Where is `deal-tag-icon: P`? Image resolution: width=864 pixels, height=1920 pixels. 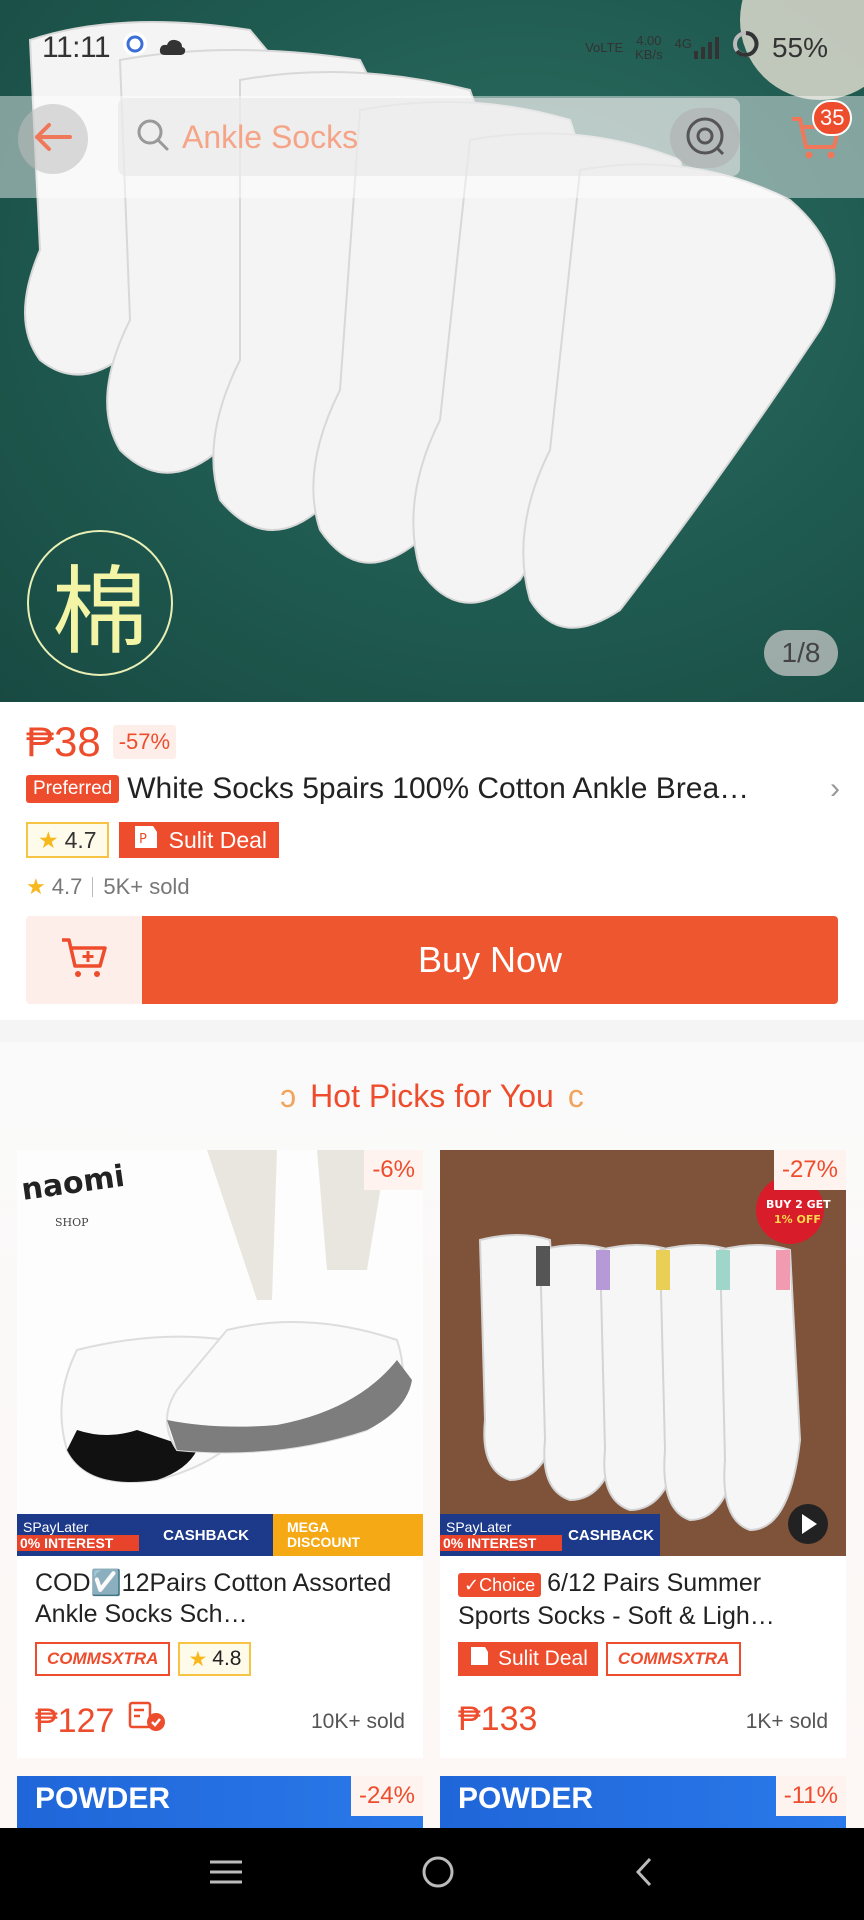 deal-tag-icon: P is located at coordinates (145, 840).